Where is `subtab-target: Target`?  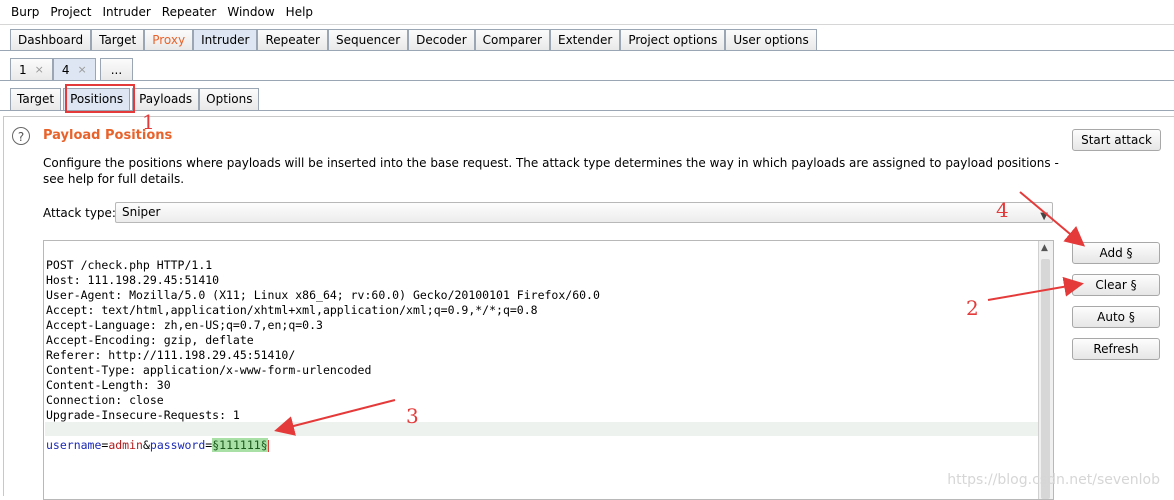 subtab-target: Target is located at coordinates (36, 99).